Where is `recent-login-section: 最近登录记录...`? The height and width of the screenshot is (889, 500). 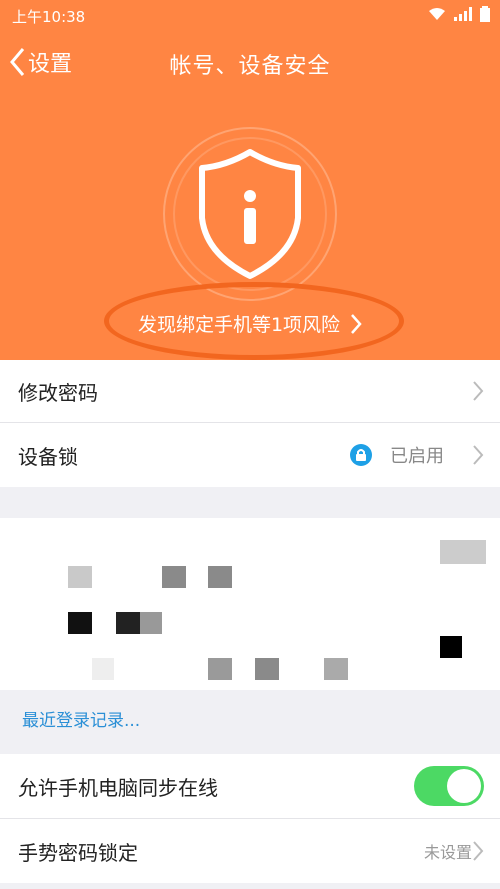 recent-login-section: 最近登录记录... is located at coordinates (250, 721).